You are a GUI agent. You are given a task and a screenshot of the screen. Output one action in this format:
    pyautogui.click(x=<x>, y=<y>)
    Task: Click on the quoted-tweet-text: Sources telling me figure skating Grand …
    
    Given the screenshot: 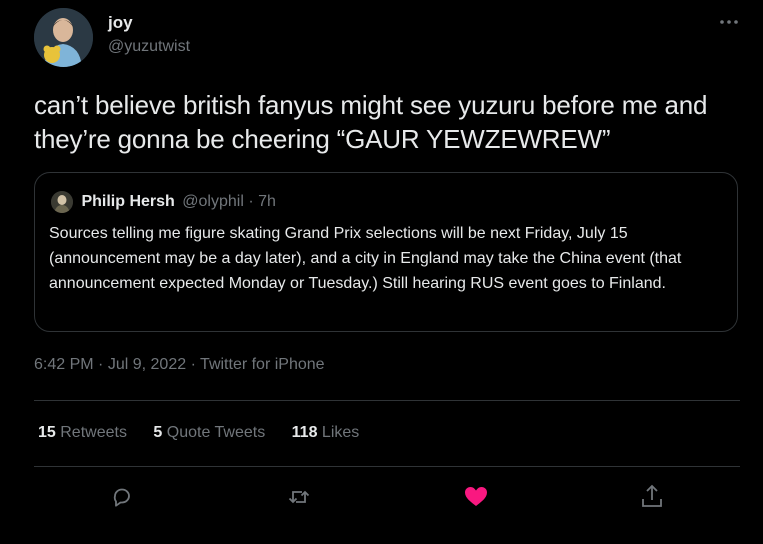 What is the action you would take?
    pyautogui.click(x=365, y=258)
    